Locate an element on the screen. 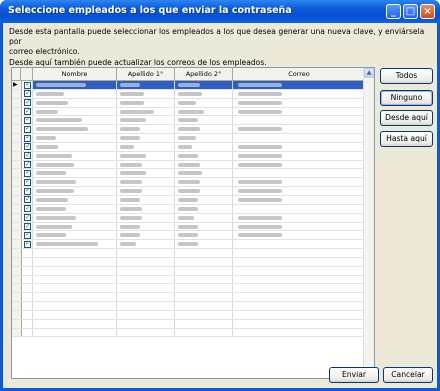 The height and width of the screenshot is (391, 440). vertical-scrollbar: ▲ ▼ is located at coordinates (368, 223).